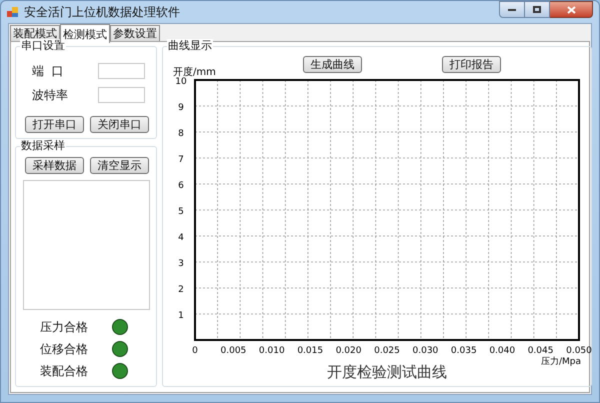  What do you see at coordinates (43, 146) in the screenshot?
I see `group-title: 数据采样` at bounding box center [43, 146].